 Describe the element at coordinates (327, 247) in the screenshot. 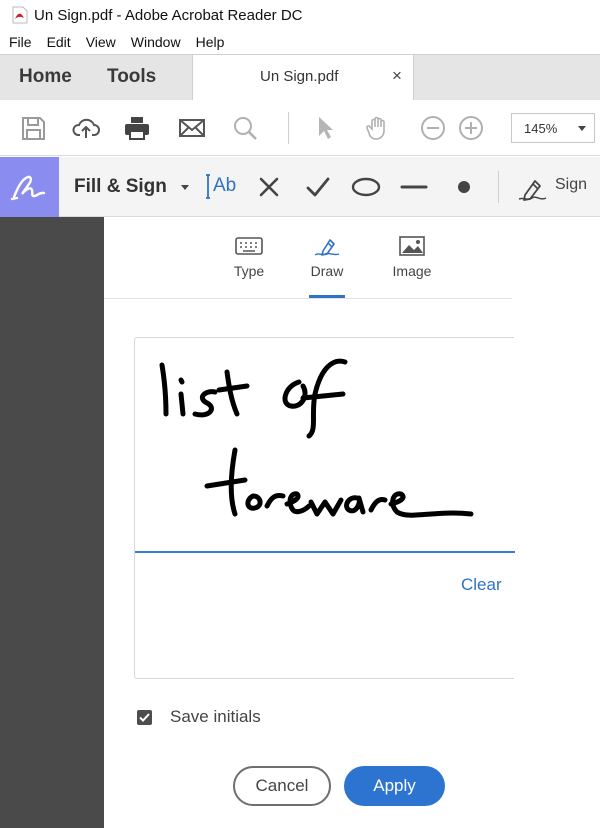

I see `pen-draw-icon` at that location.